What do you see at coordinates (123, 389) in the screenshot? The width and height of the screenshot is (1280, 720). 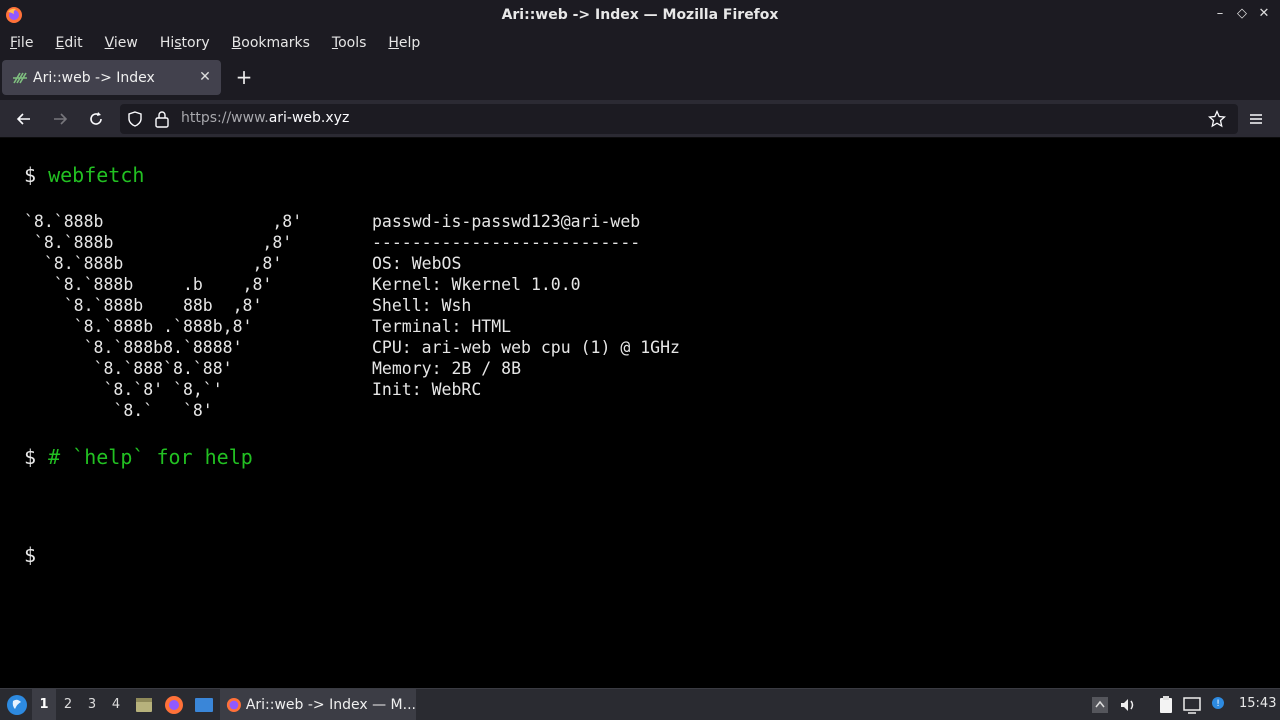 I see `ascii-logo-line: `8.`8' `8,`'` at bounding box center [123, 389].